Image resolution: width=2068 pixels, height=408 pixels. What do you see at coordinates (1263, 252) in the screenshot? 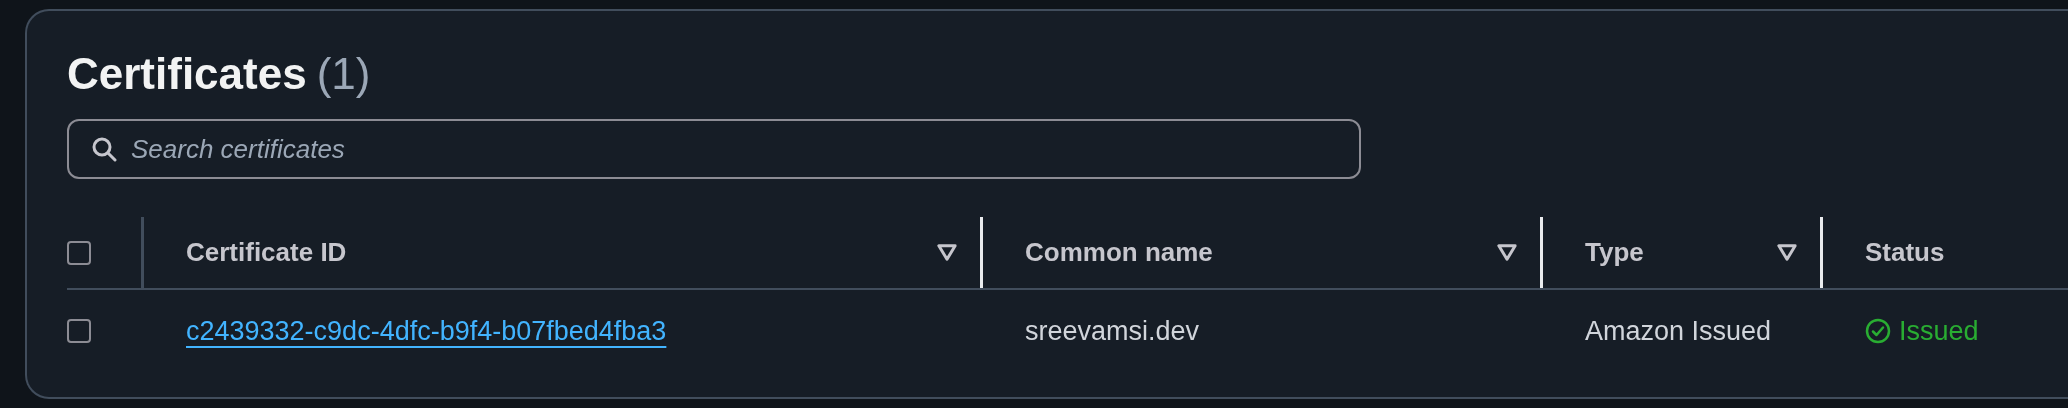
I see `column-header: Common name` at bounding box center [1263, 252].